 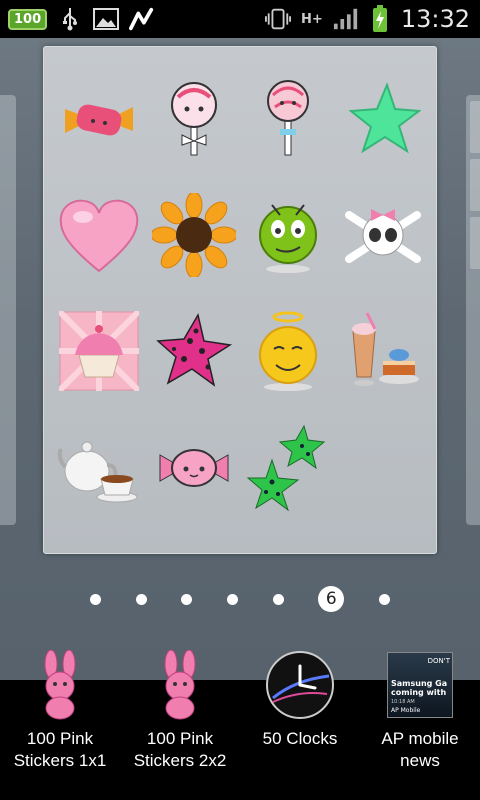 I want to click on widget-label-line2: Stickers 2x2, so click(x=180, y=760).